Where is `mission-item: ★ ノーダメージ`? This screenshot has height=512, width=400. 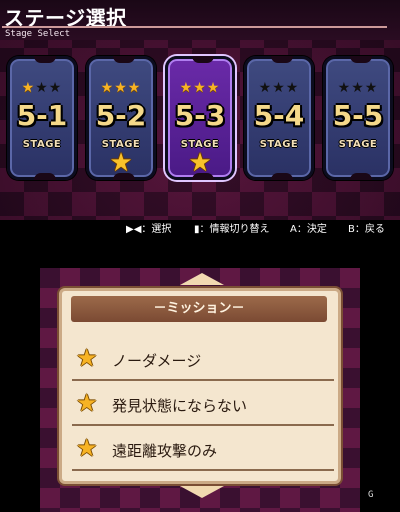
mission-item: ★ ノーダメージ is located at coordinates (203, 361).